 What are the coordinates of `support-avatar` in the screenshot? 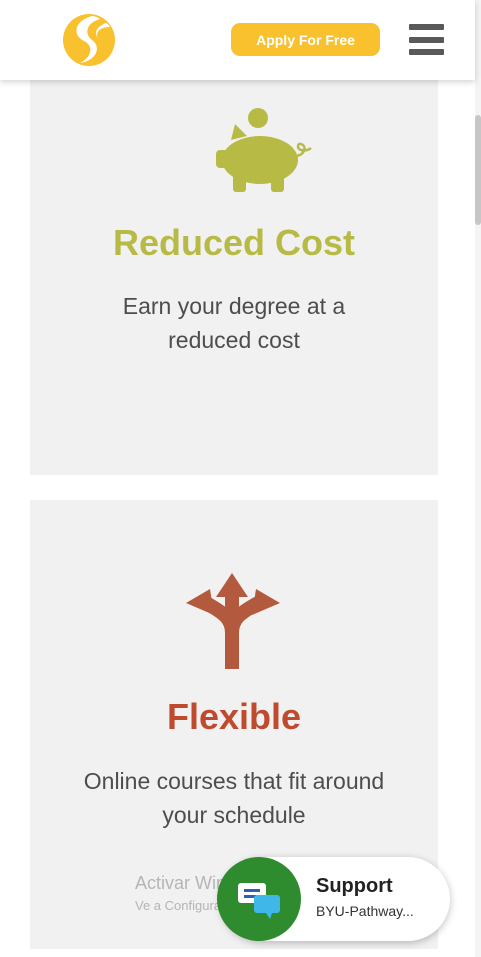 It's located at (259, 899).